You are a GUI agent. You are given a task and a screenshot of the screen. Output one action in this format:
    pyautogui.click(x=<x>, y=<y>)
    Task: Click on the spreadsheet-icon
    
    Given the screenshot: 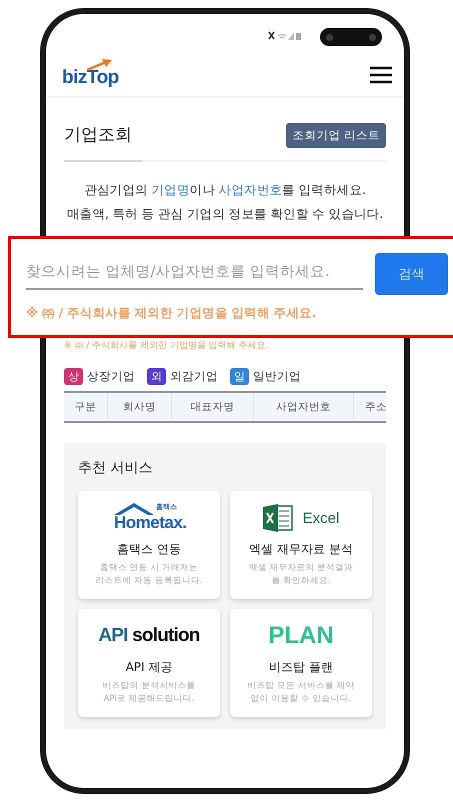 What is the action you would take?
    pyautogui.click(x=277, y=518)
    